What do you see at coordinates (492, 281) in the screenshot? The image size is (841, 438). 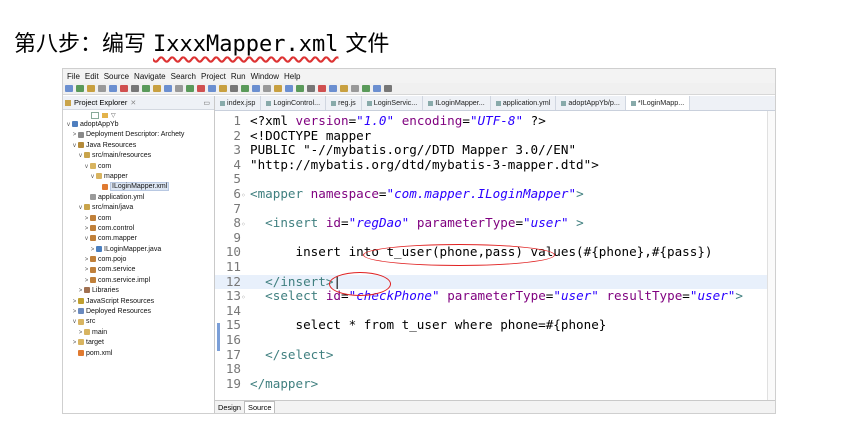 I see `code-line: 12 </insert>|` at bounding box center [492, 281].